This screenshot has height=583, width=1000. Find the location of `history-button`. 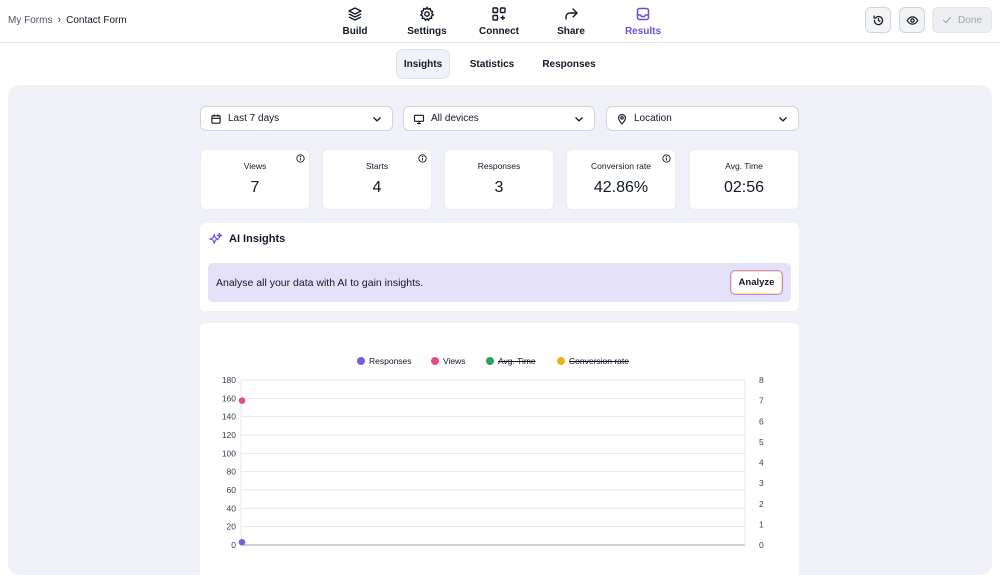

history-button is located at coordinates (878, 20).